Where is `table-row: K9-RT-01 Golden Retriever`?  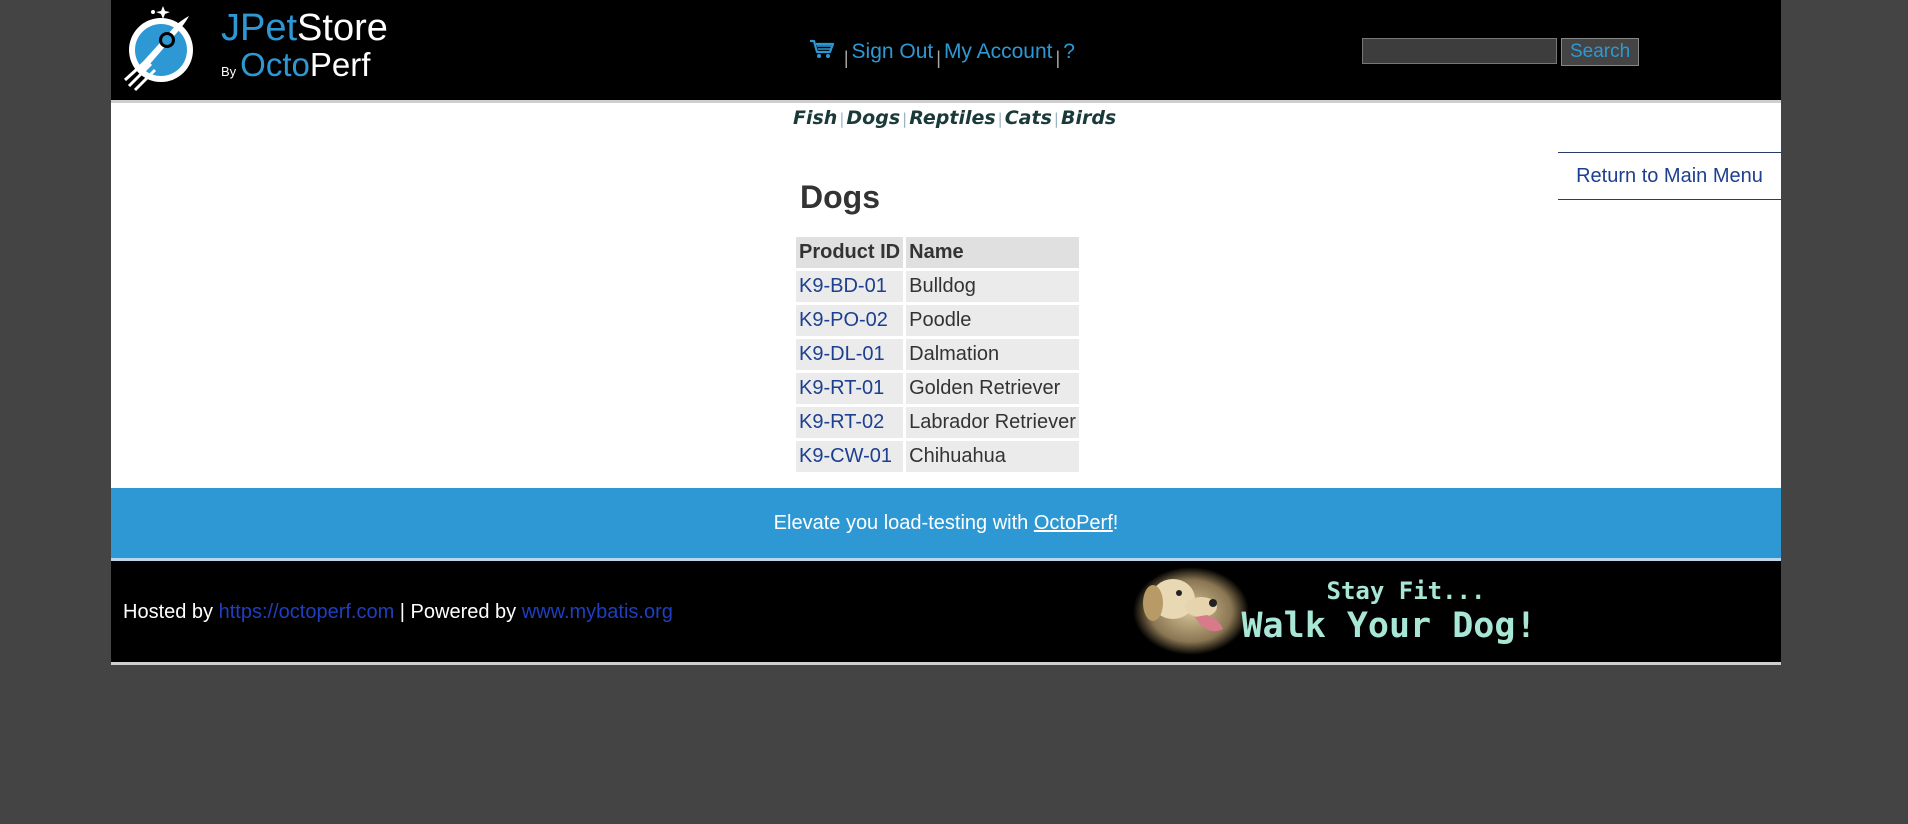
table-row: K9-RT-01 Golden Retriever is located at coordinates (937, 388).